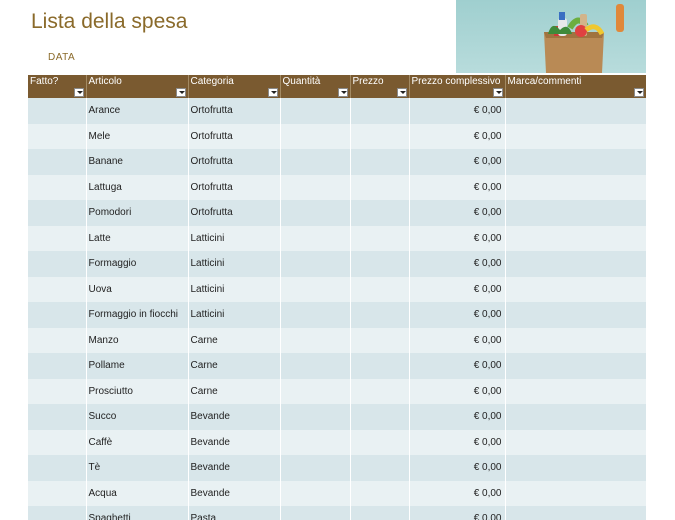 The image size is (675, 520). Describe the element at coordinates (137, 493) in the screenshot. I see `article-cell: Acqua` at that location.